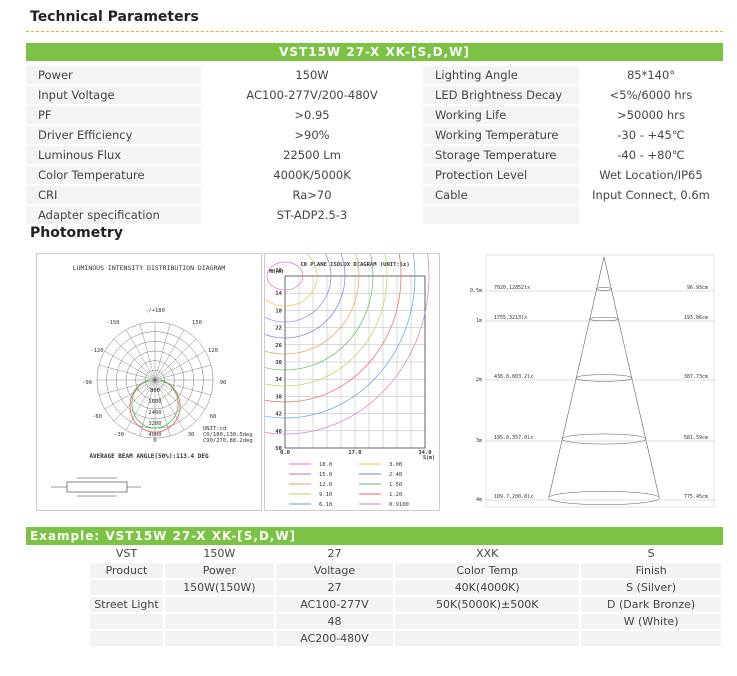 The width and height of the screenshot is (737, 676). I want to click on isolux-x-tick: 17.0, so click(354, 453).